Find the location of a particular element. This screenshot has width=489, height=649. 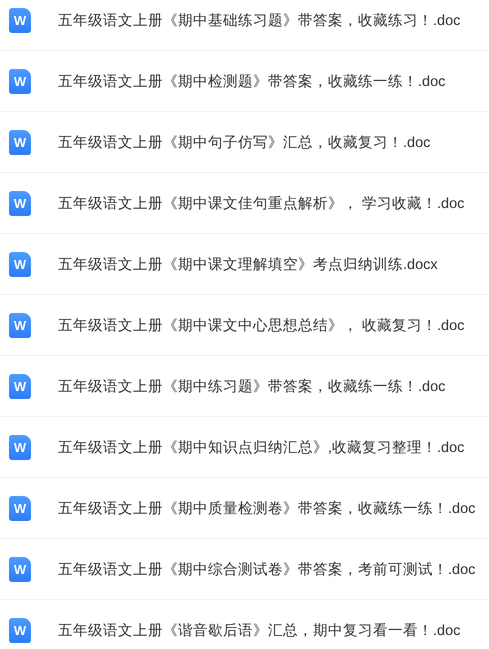

file-name-link: 五年级语文上册《期中句子仿写》汇总，收藏复习！.doc is located at coordinates (244, 142).